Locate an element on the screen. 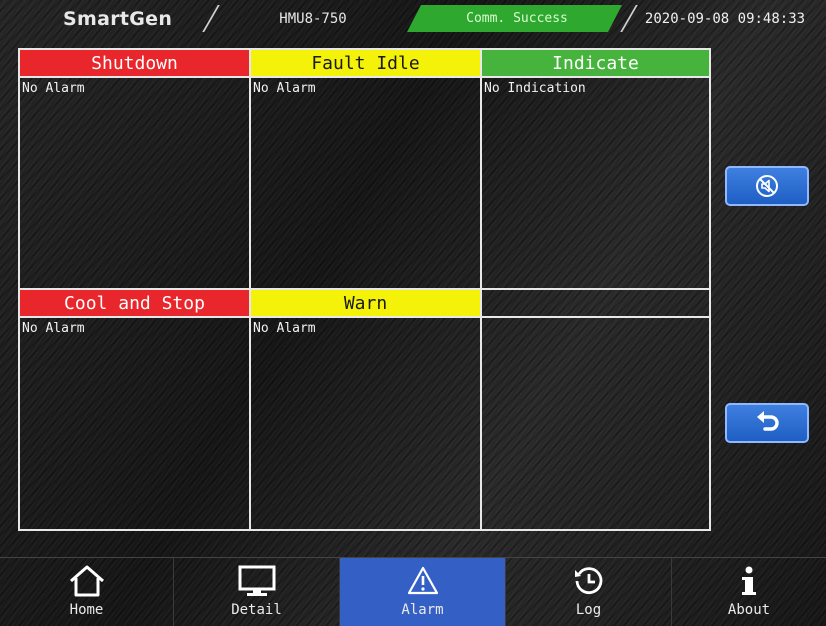 This screenshot has height=626, width=826. panel-title: Fault Idle is located at coordinates (365, 64).